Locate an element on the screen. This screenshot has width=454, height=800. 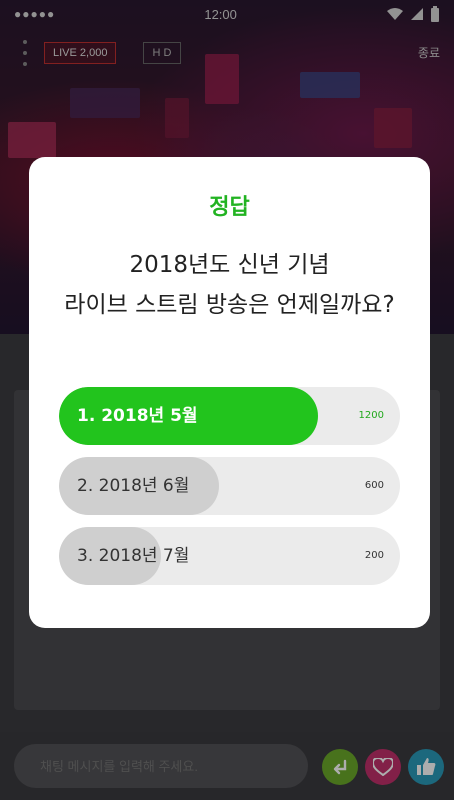
vote-count: 200 is located at coordinates (374, 555).